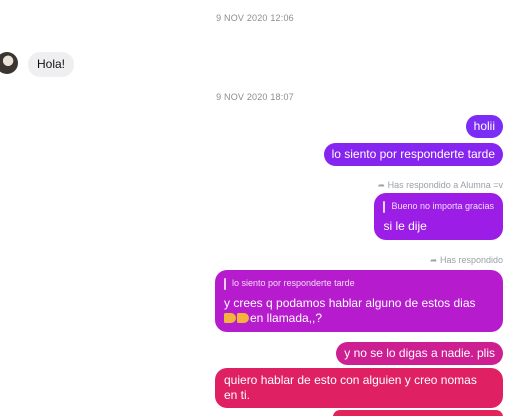 The height and width of the screenshot is (416, 510). What do you see at coordinates (413, 154) in the screenshot?
I see `message-lo-siento: lo siento por responderte tarde` at bounding box center [413, 154].